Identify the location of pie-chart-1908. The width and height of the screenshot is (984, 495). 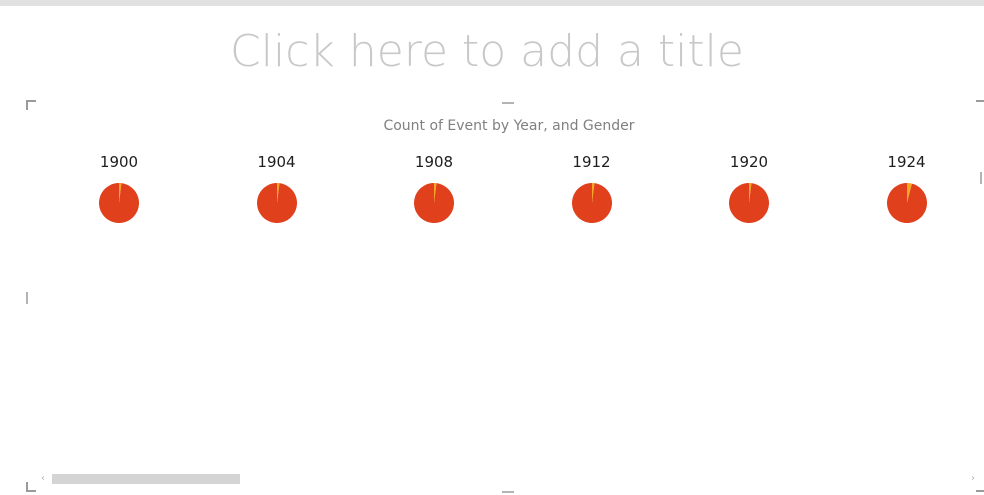
(434, 203).